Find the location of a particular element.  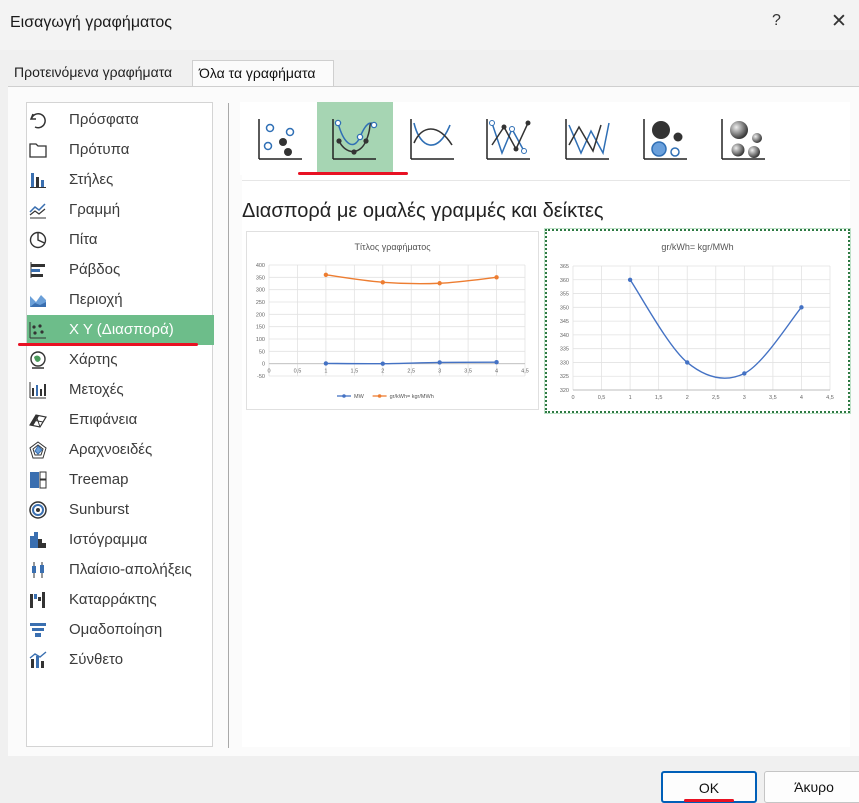

category-label: Πρότυπα is located at coordinates (99, 149).